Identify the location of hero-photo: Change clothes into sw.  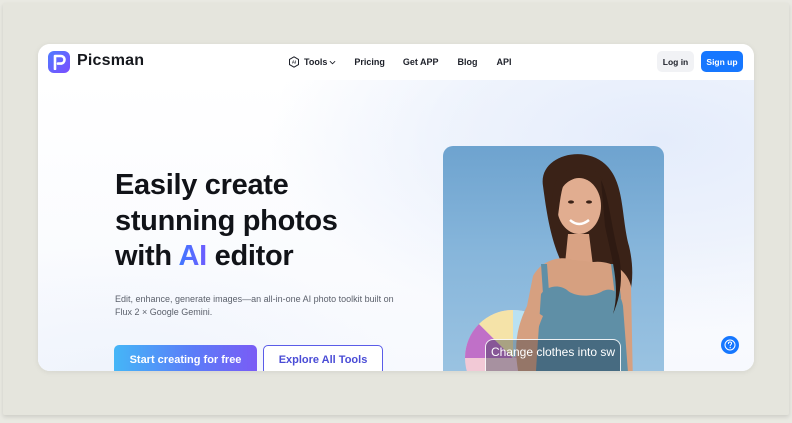
(553, 258).